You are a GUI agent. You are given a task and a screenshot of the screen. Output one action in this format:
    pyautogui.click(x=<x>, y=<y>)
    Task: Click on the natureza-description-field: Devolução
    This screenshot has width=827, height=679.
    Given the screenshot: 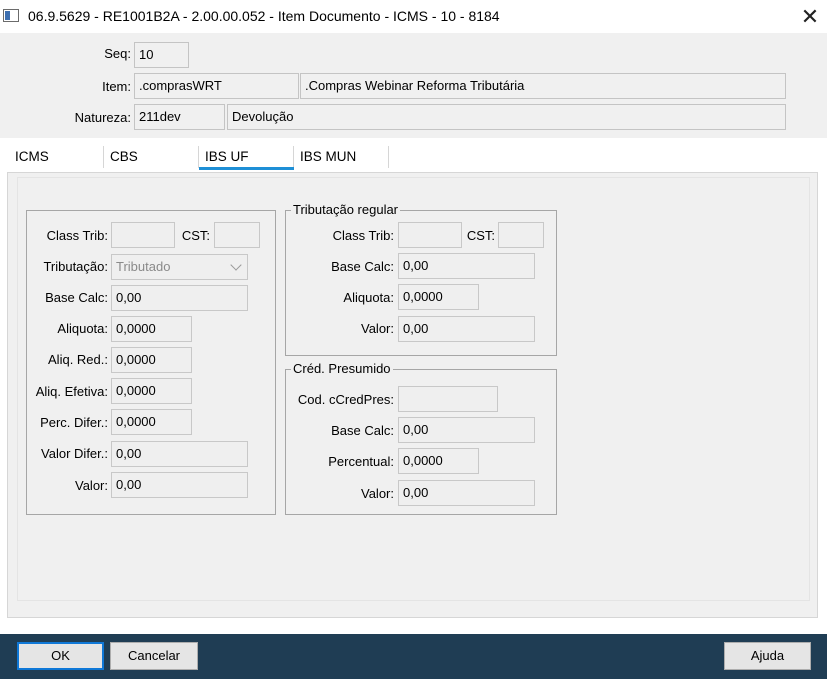 What is the action you would take?
    pyautogui.click(x=506, y=117)
    